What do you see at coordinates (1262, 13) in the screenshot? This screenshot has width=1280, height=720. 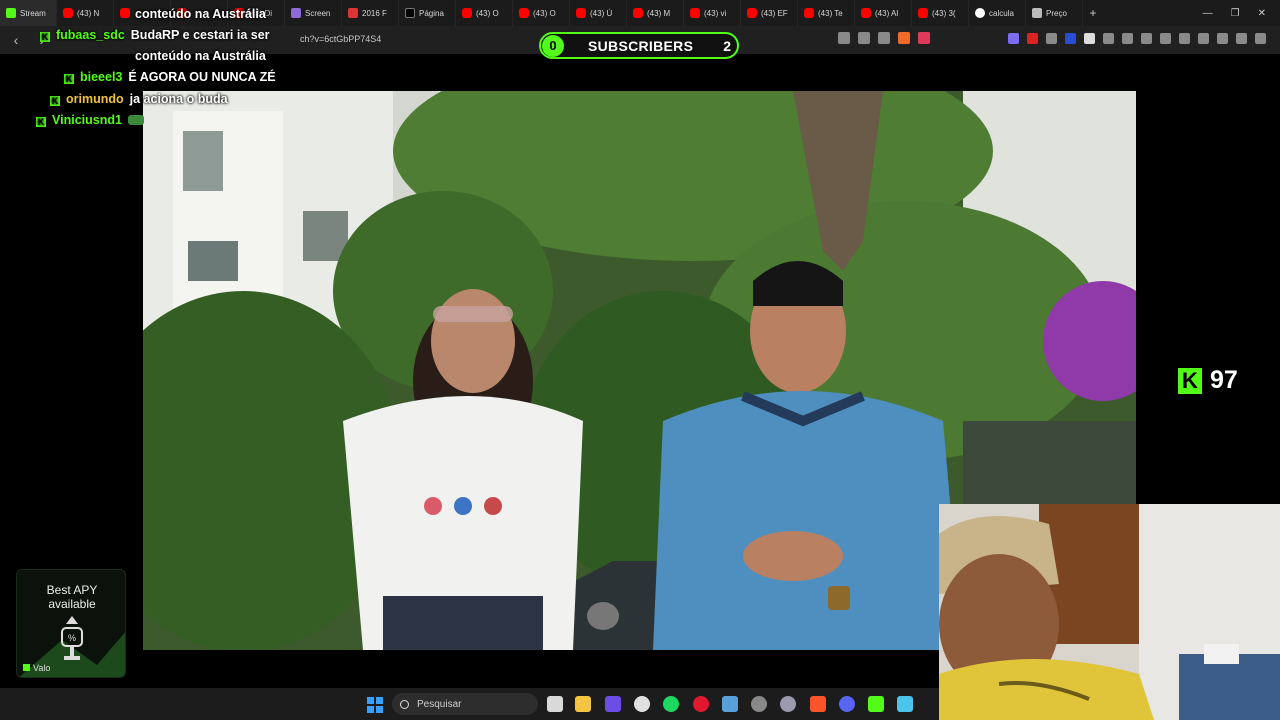 I see `close-icon: ✕` at bounding box center [1262, 13].